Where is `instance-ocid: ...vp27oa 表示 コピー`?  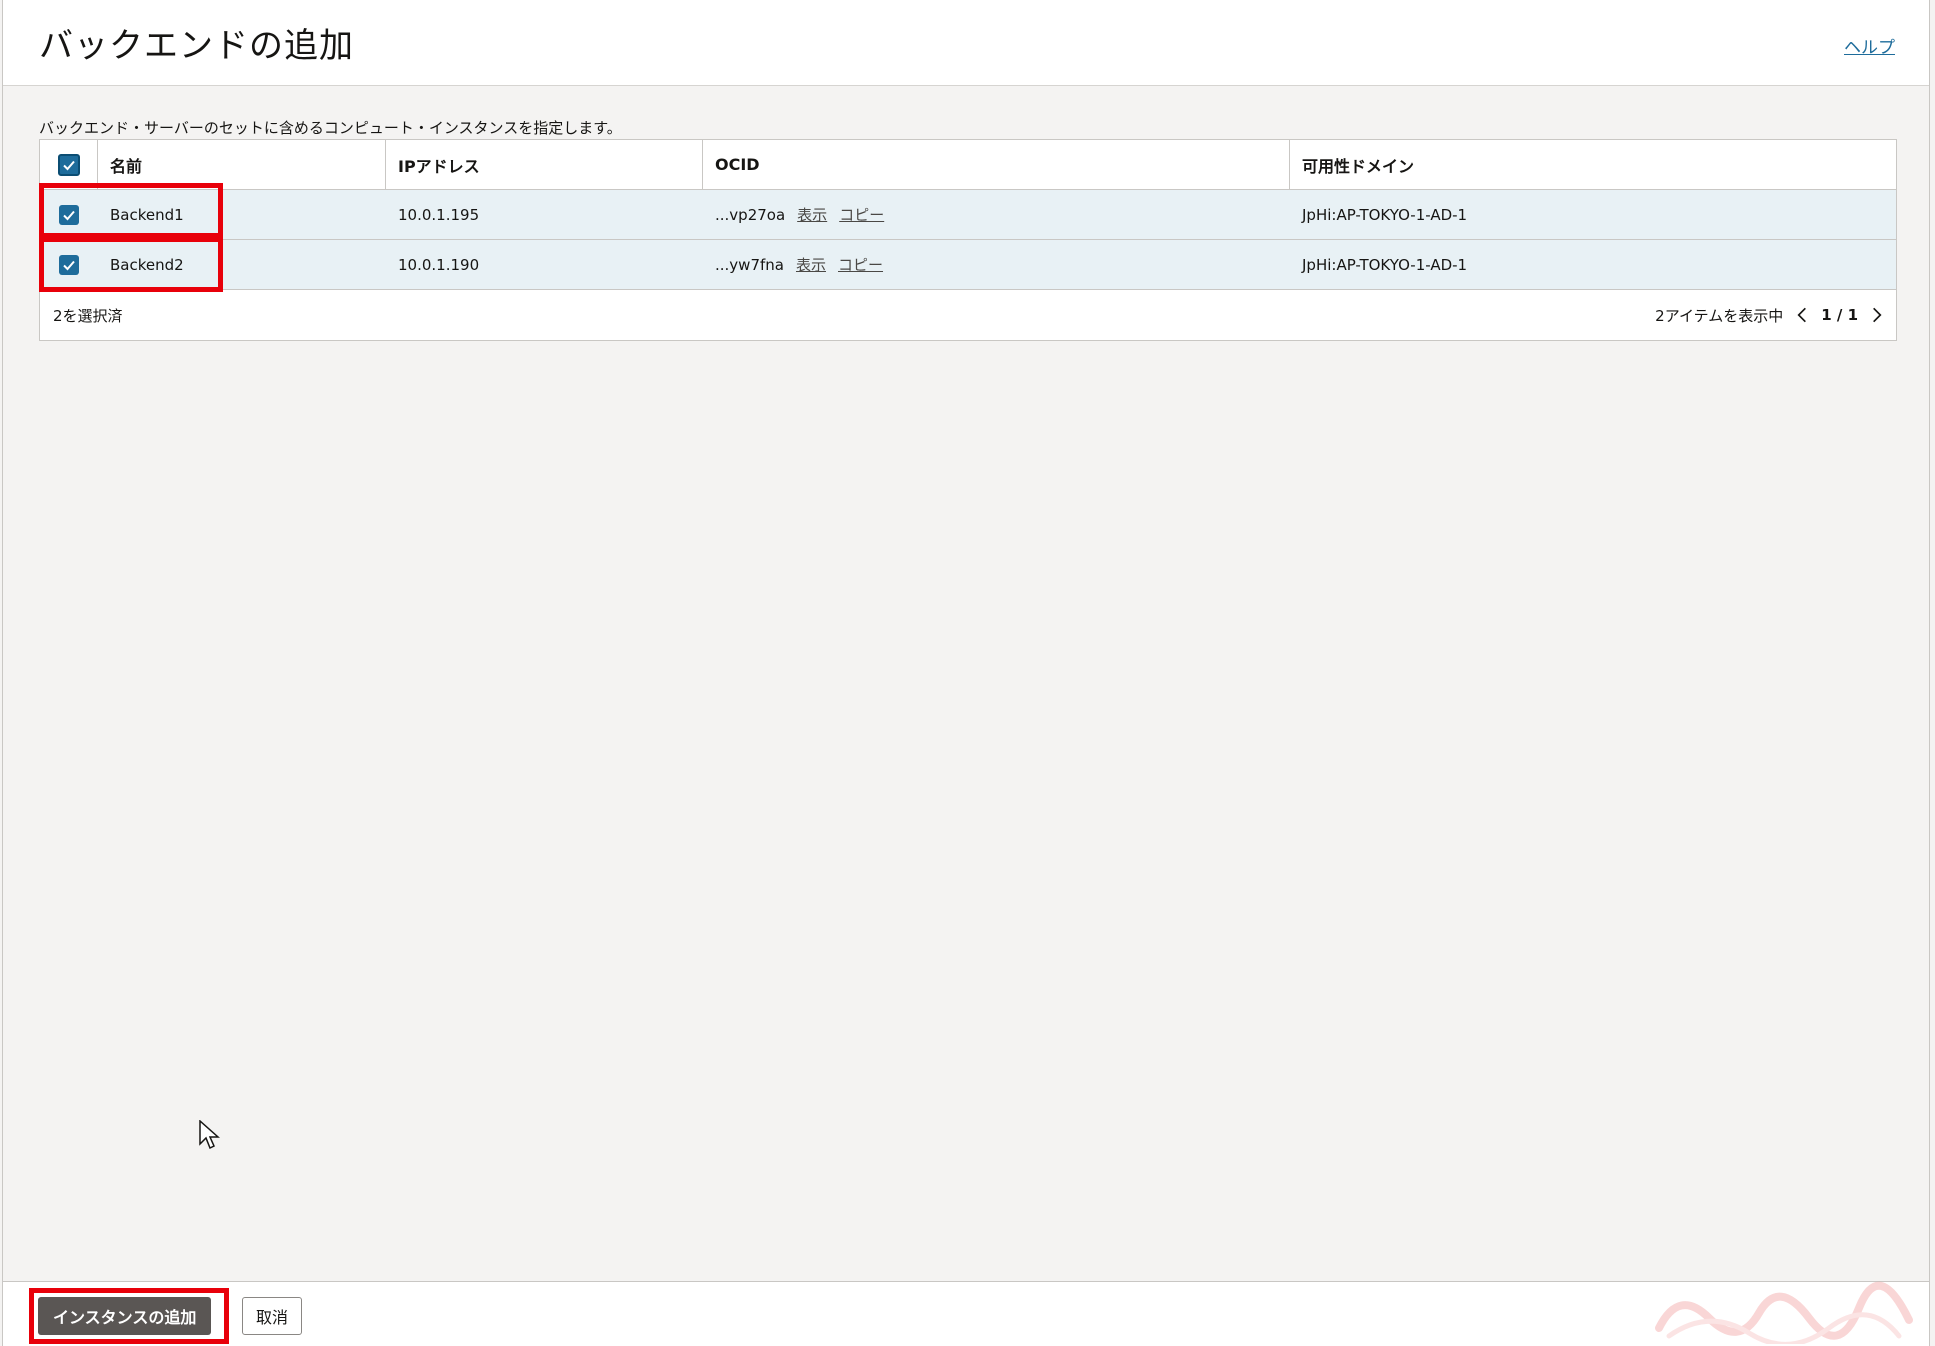
instance-ocid: ...vp27oa 表示 コピー is located at coordinates (799, 214).